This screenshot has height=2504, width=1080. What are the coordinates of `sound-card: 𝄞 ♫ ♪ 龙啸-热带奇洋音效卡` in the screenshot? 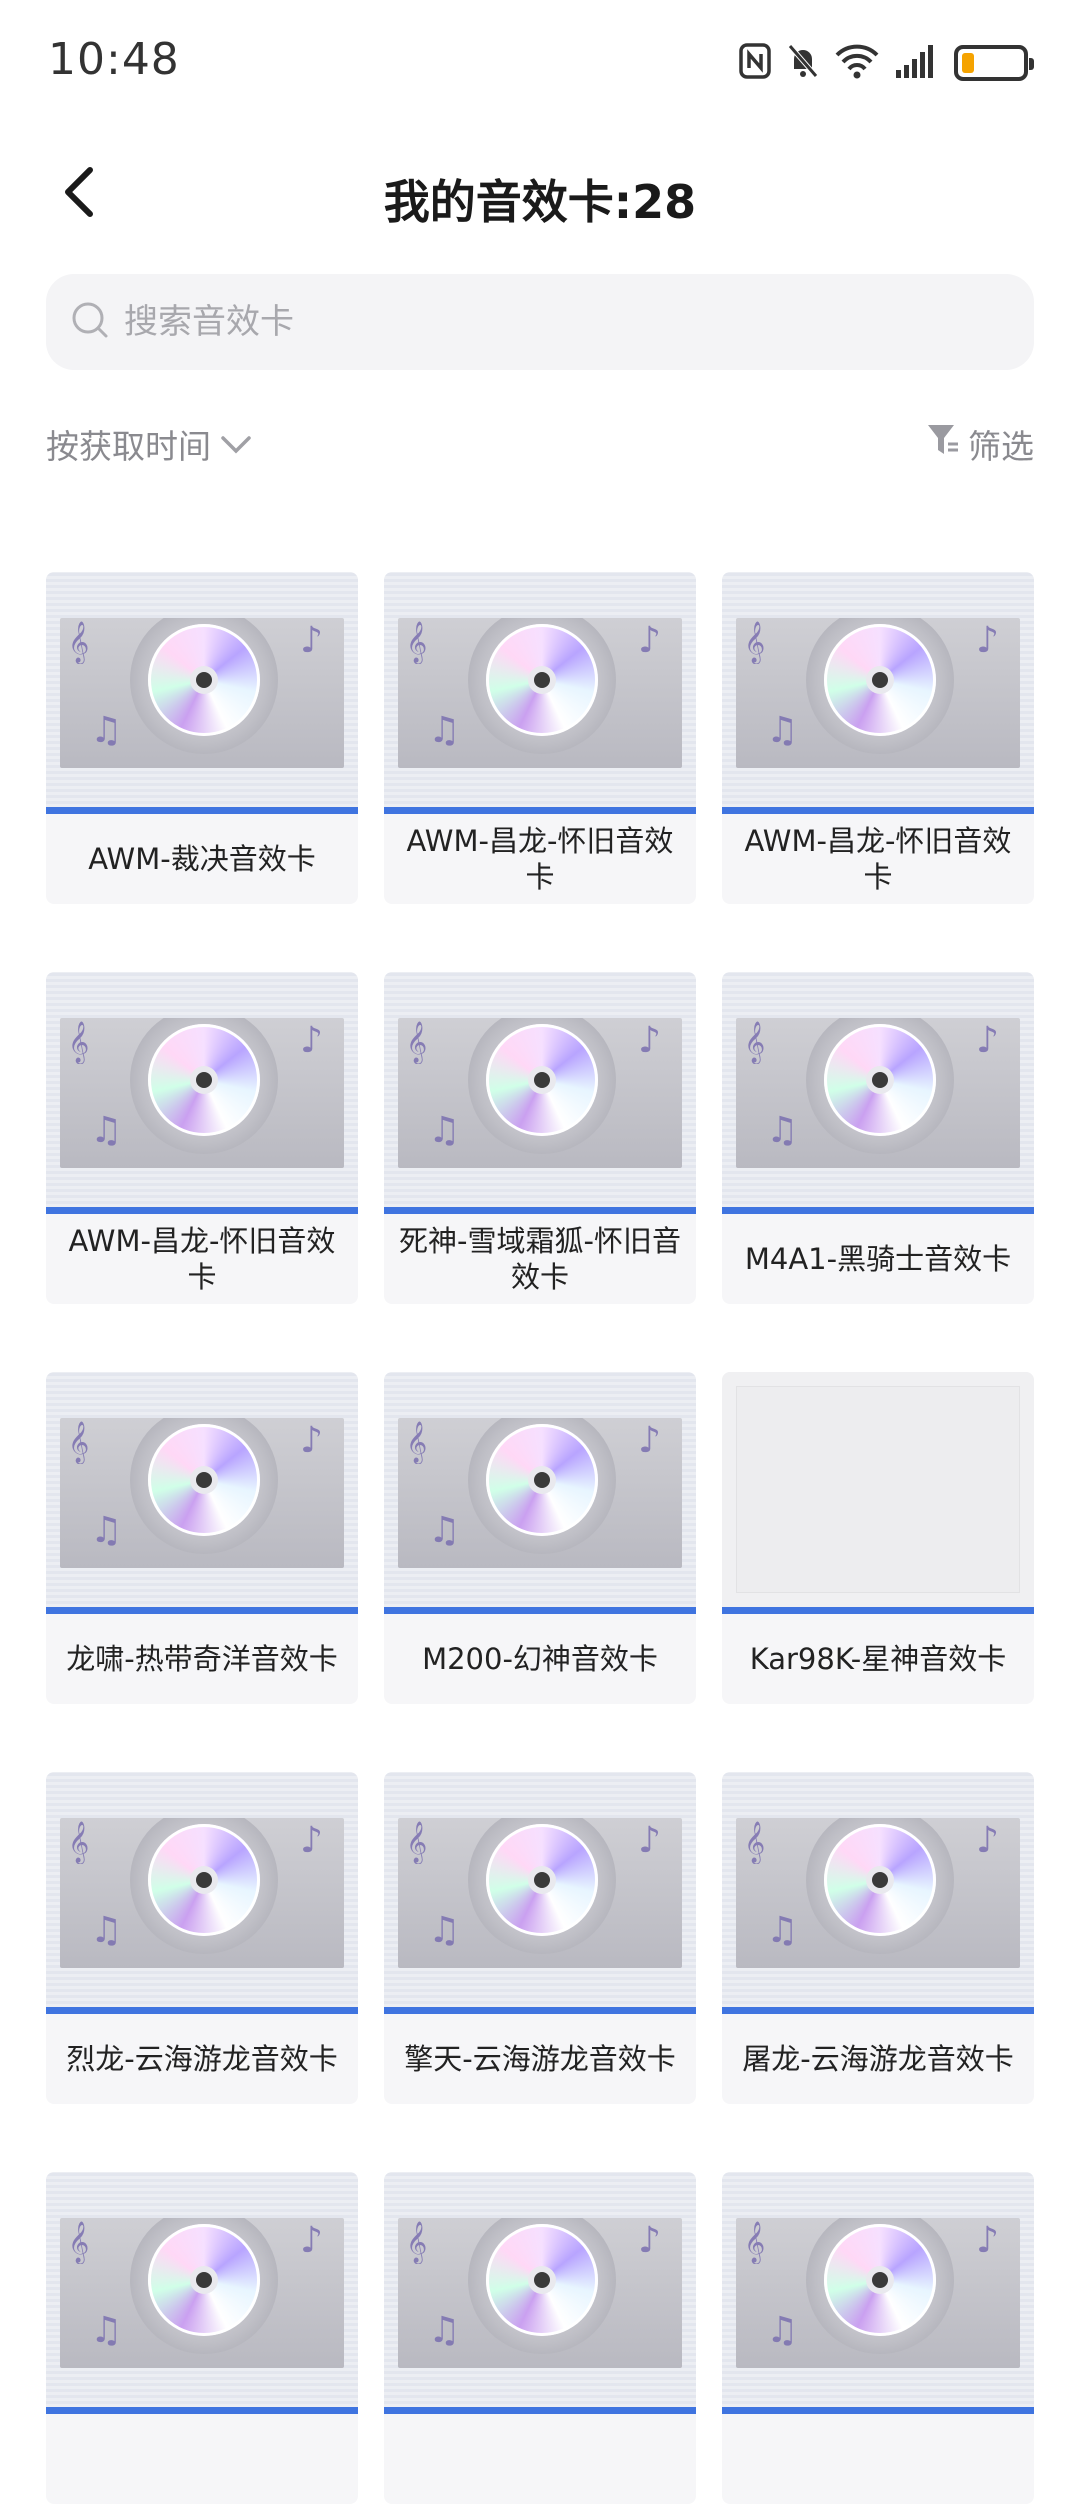 It's located at (202, 1538).